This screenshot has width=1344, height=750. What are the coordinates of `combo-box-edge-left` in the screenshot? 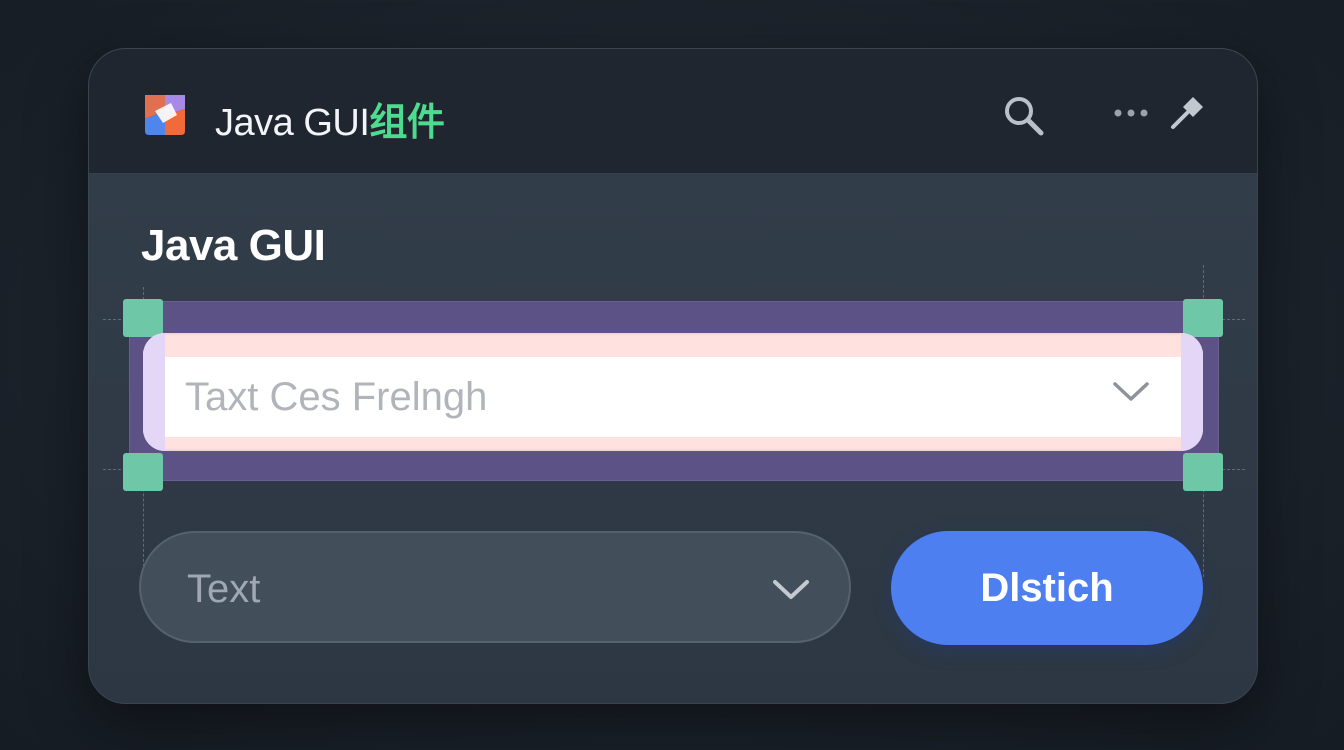 It's located at (154, 392).